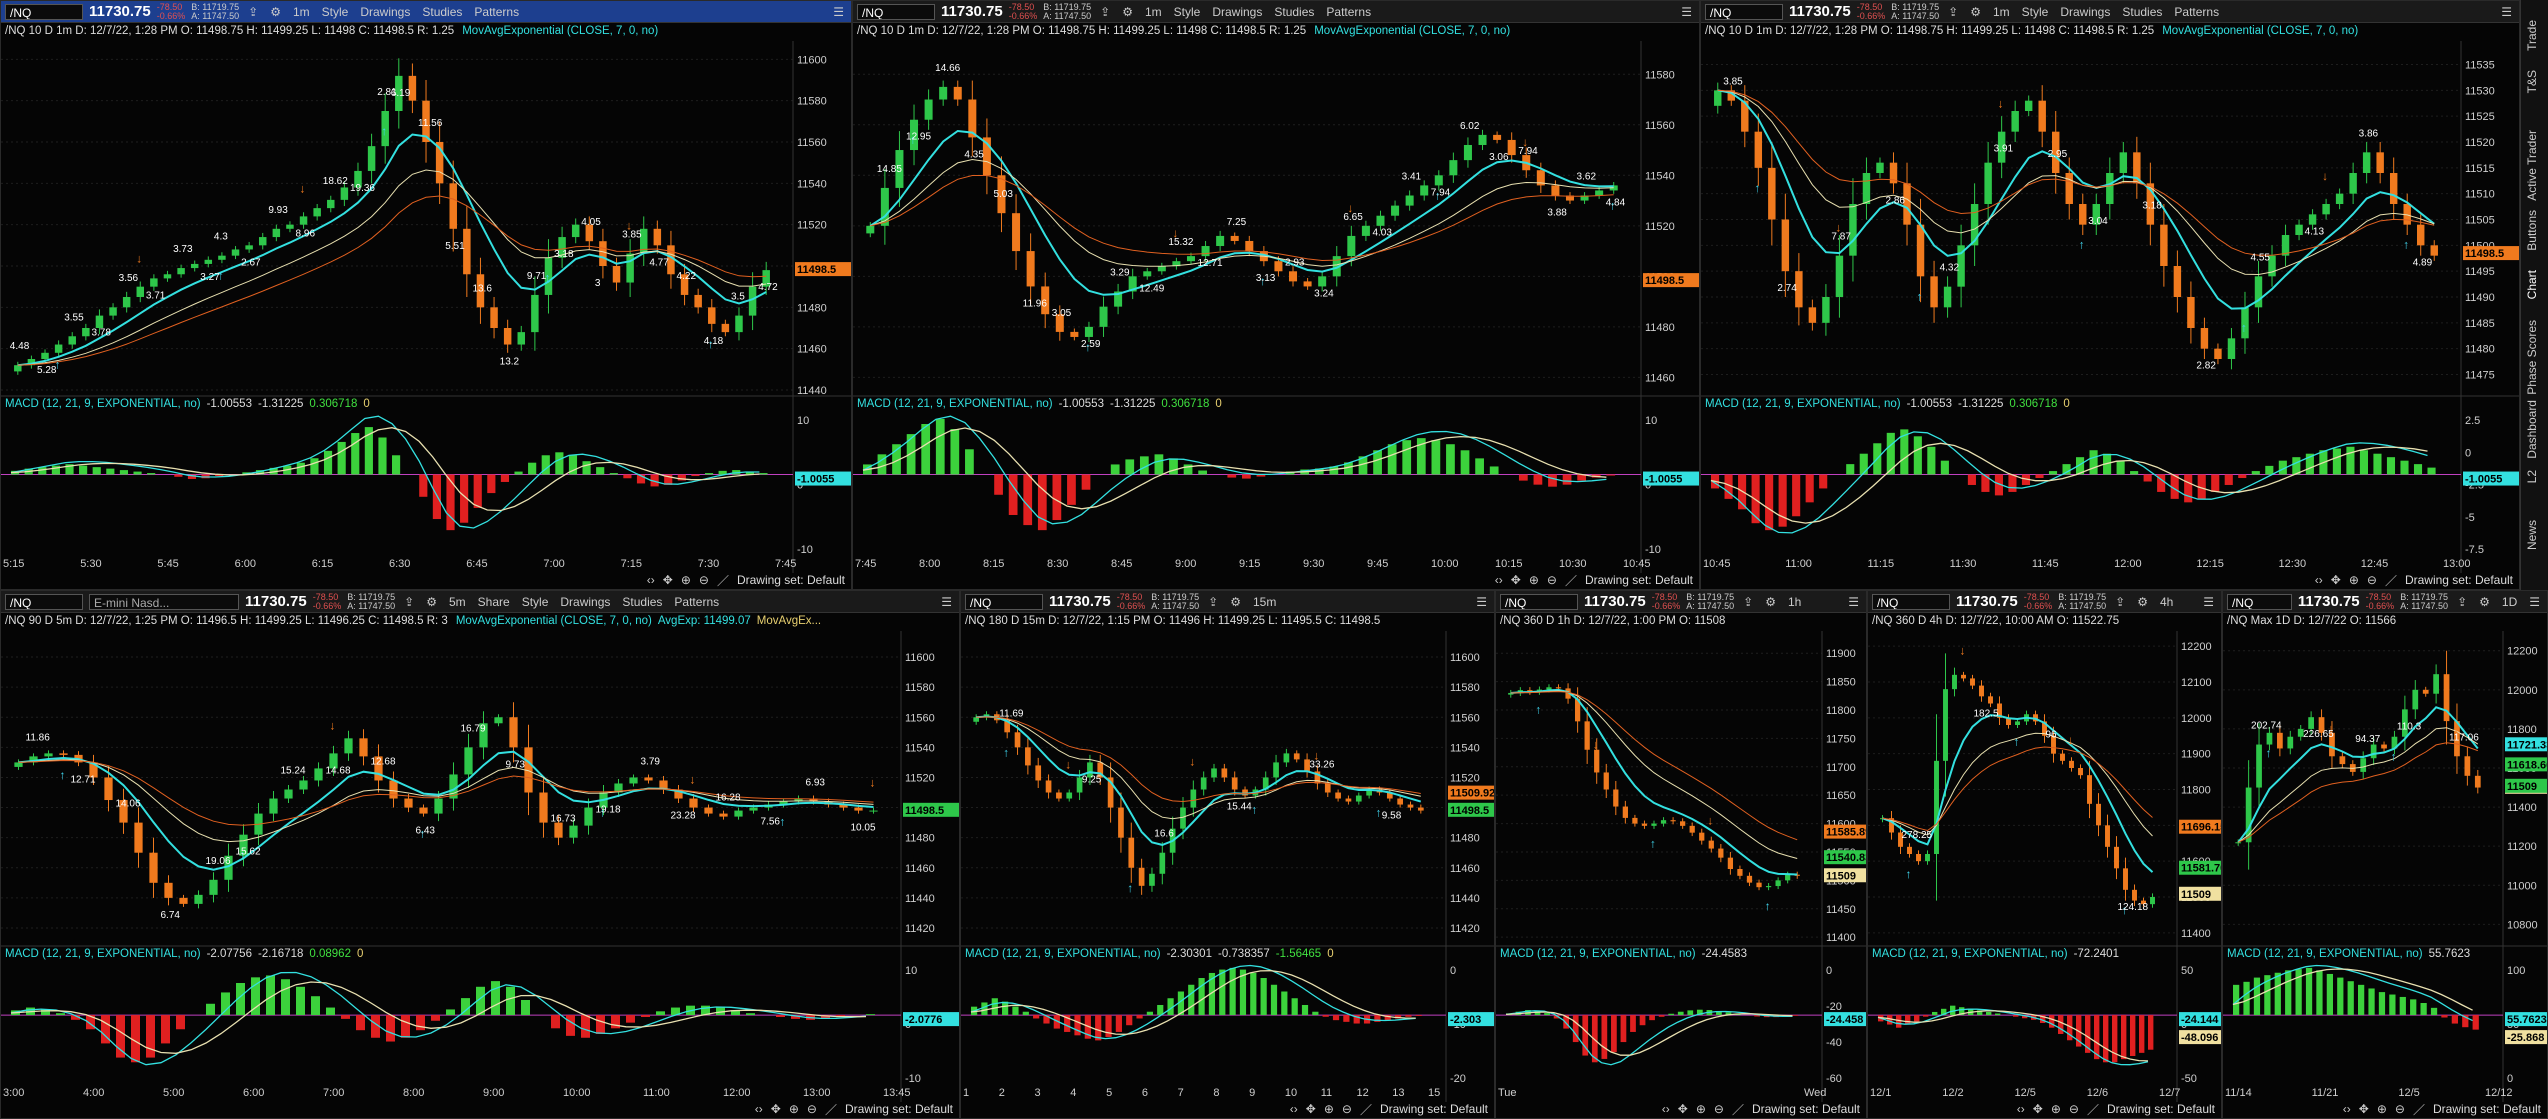 Image resolution: width=2548 pixels, height=1119 pixels. I want to click on side-tab-news: News, so click(2532, 535).